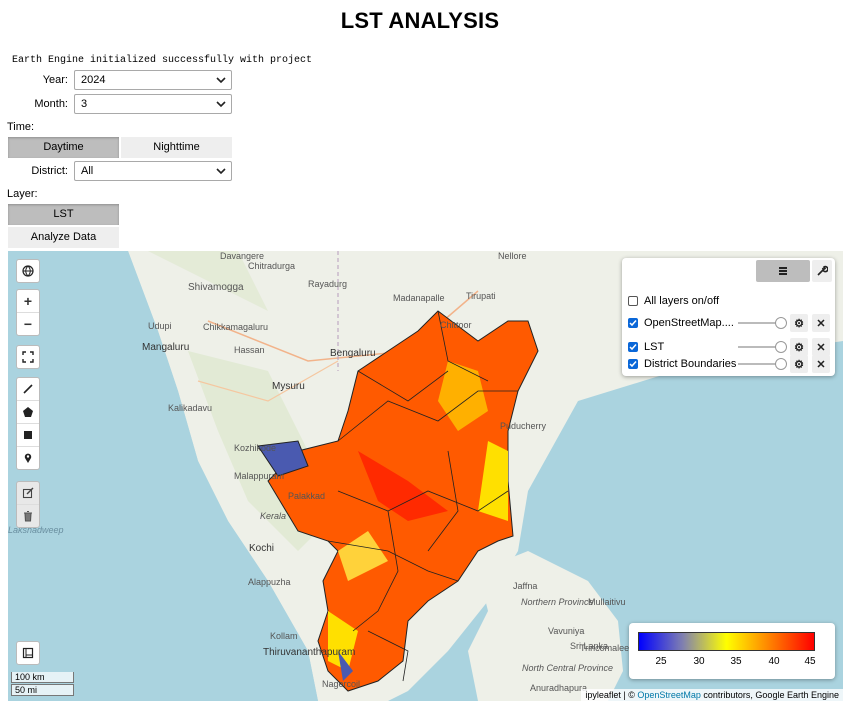  I want to click on map-place-label: Northern Province, so click(557, 602).